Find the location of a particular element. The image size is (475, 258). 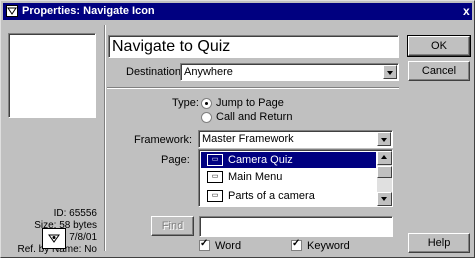

help-button: Help is located at coordinates (439, 243).